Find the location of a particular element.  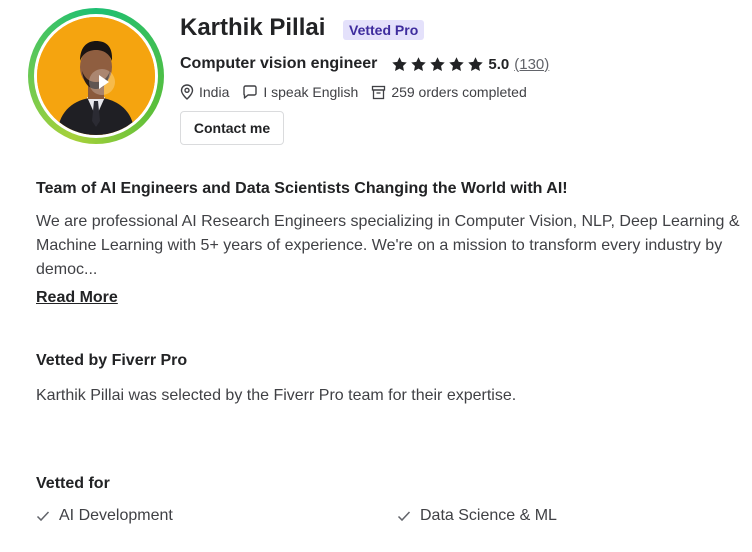

location: India is located at coordinates (204, 92).